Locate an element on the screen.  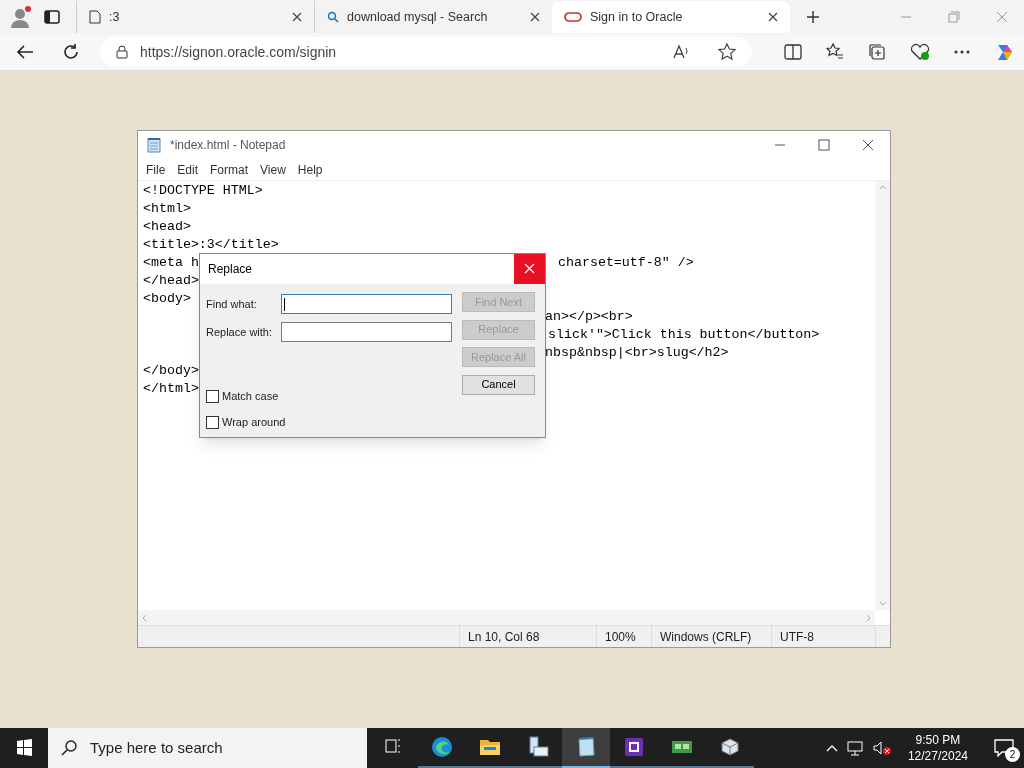
field-label: Find what: is located at coordinates (232, 304).